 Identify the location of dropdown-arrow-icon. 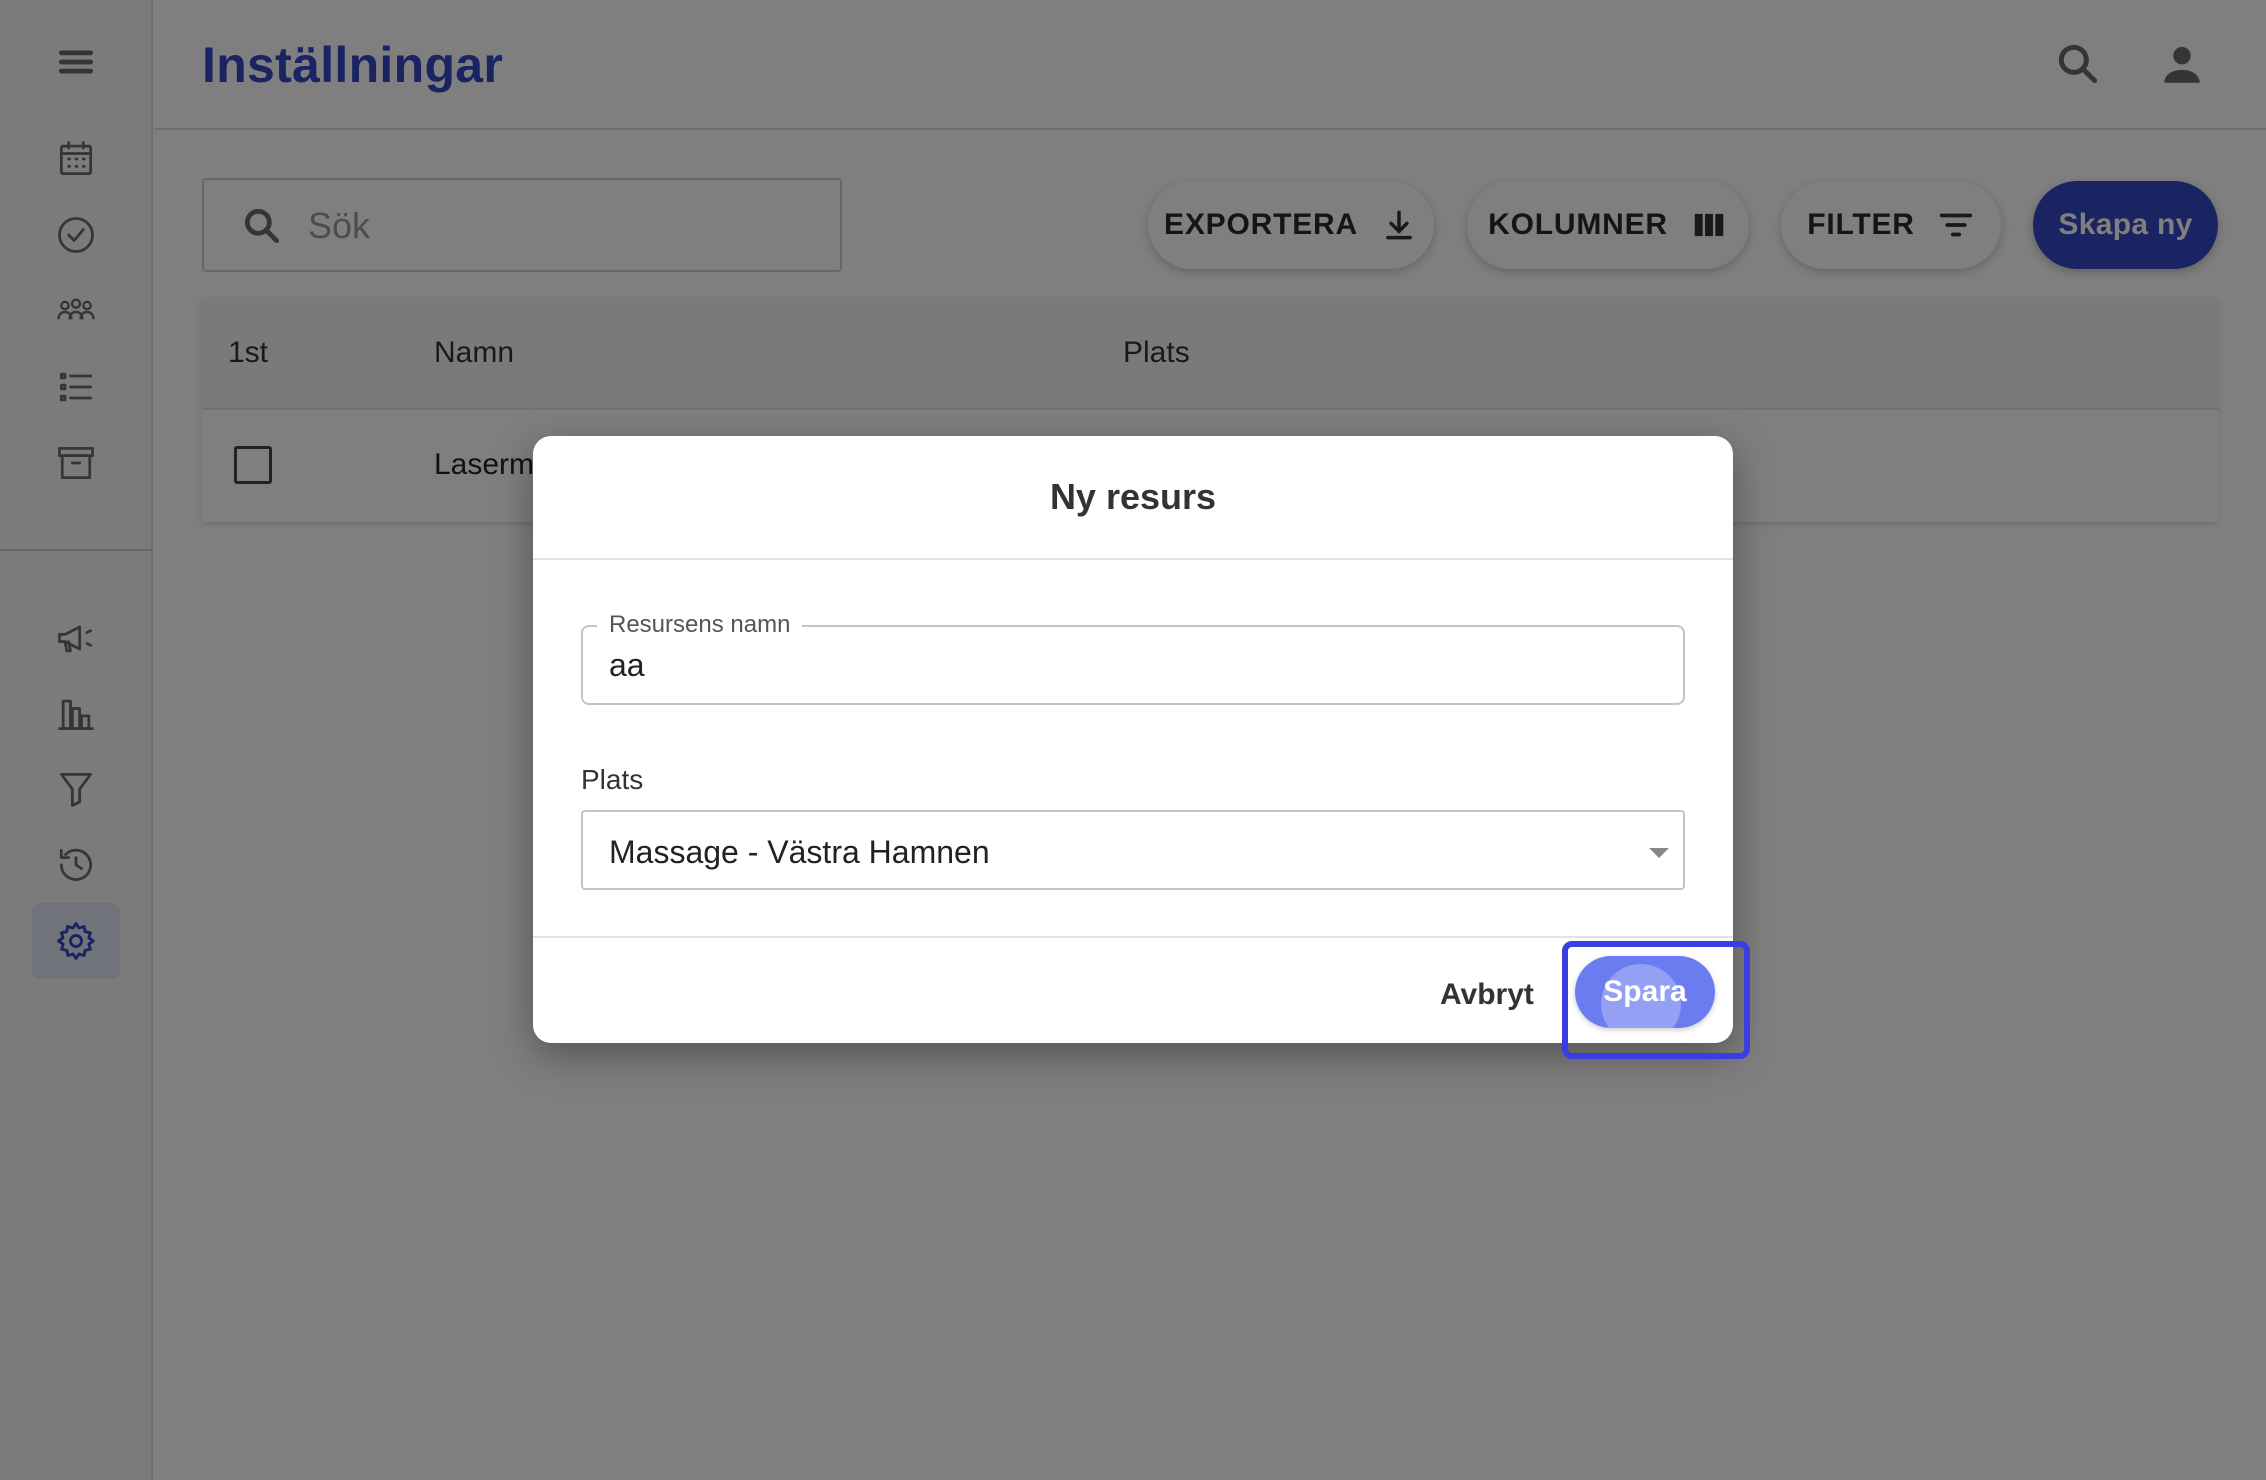
(1659, 853).